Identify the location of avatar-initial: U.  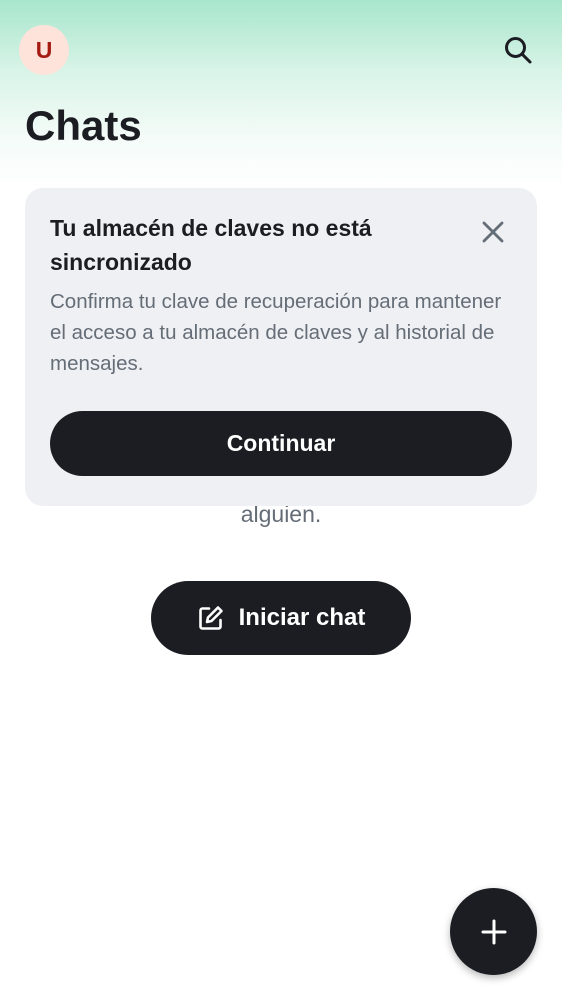
(44, 49).